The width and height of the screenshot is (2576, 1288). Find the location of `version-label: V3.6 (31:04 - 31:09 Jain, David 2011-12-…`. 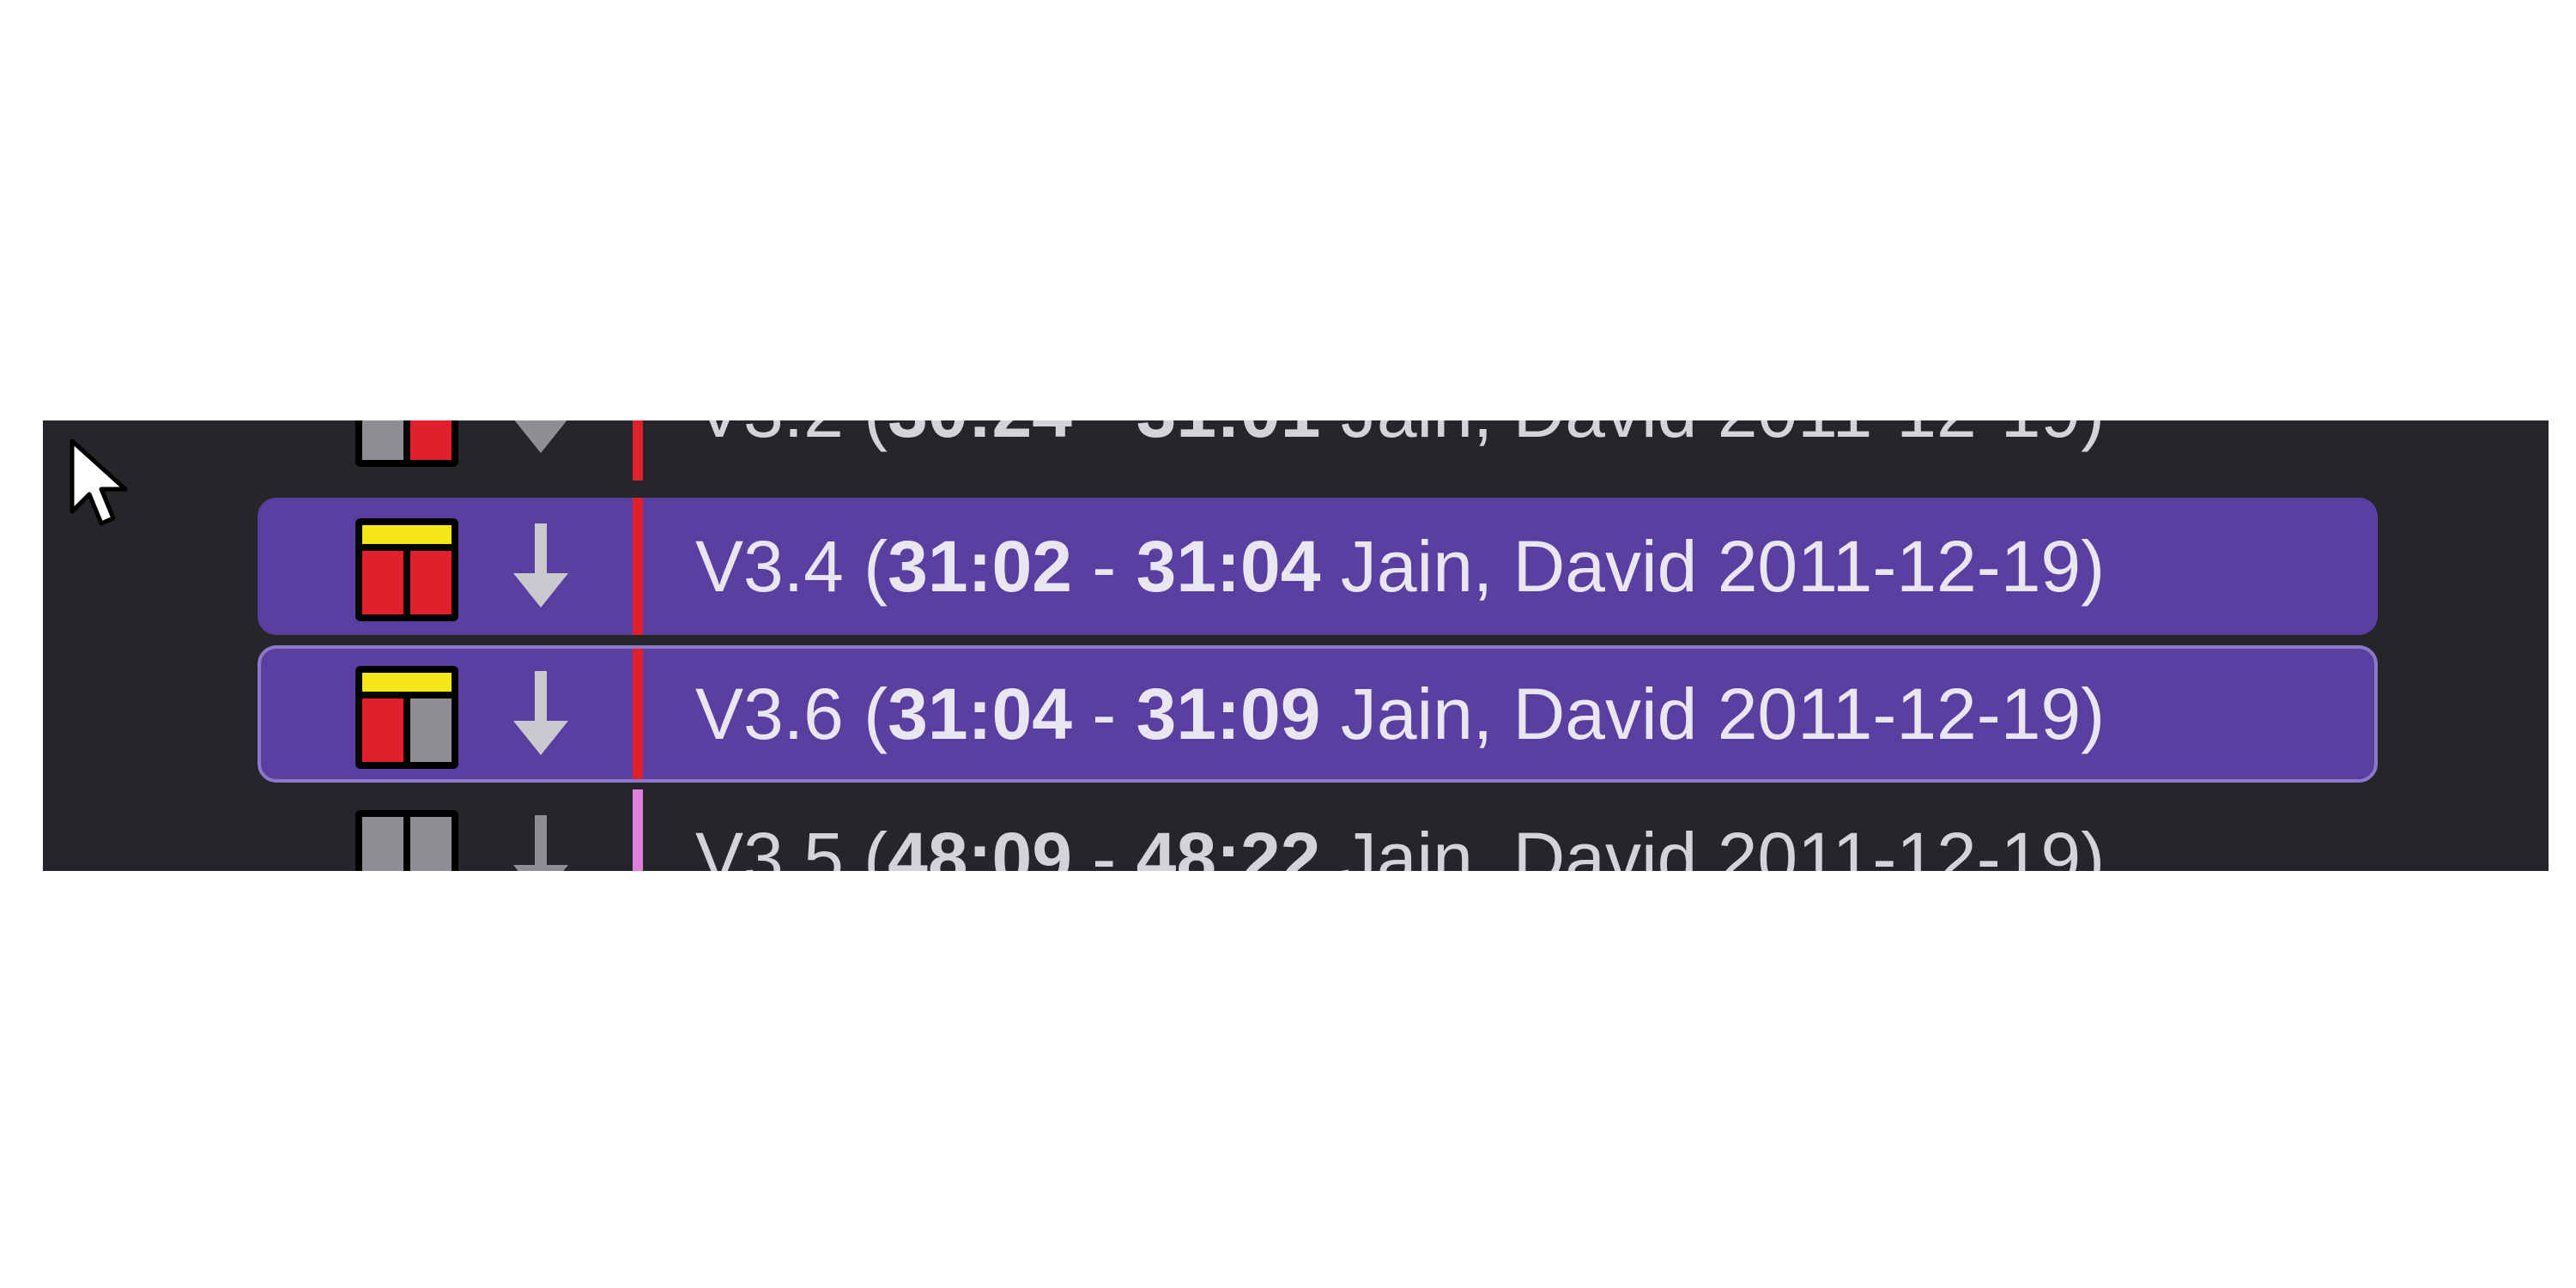

version-label: V3.6 (31:04 - 31:09 Jain, David 2011-12-… is located at coordinates (1400, 714).